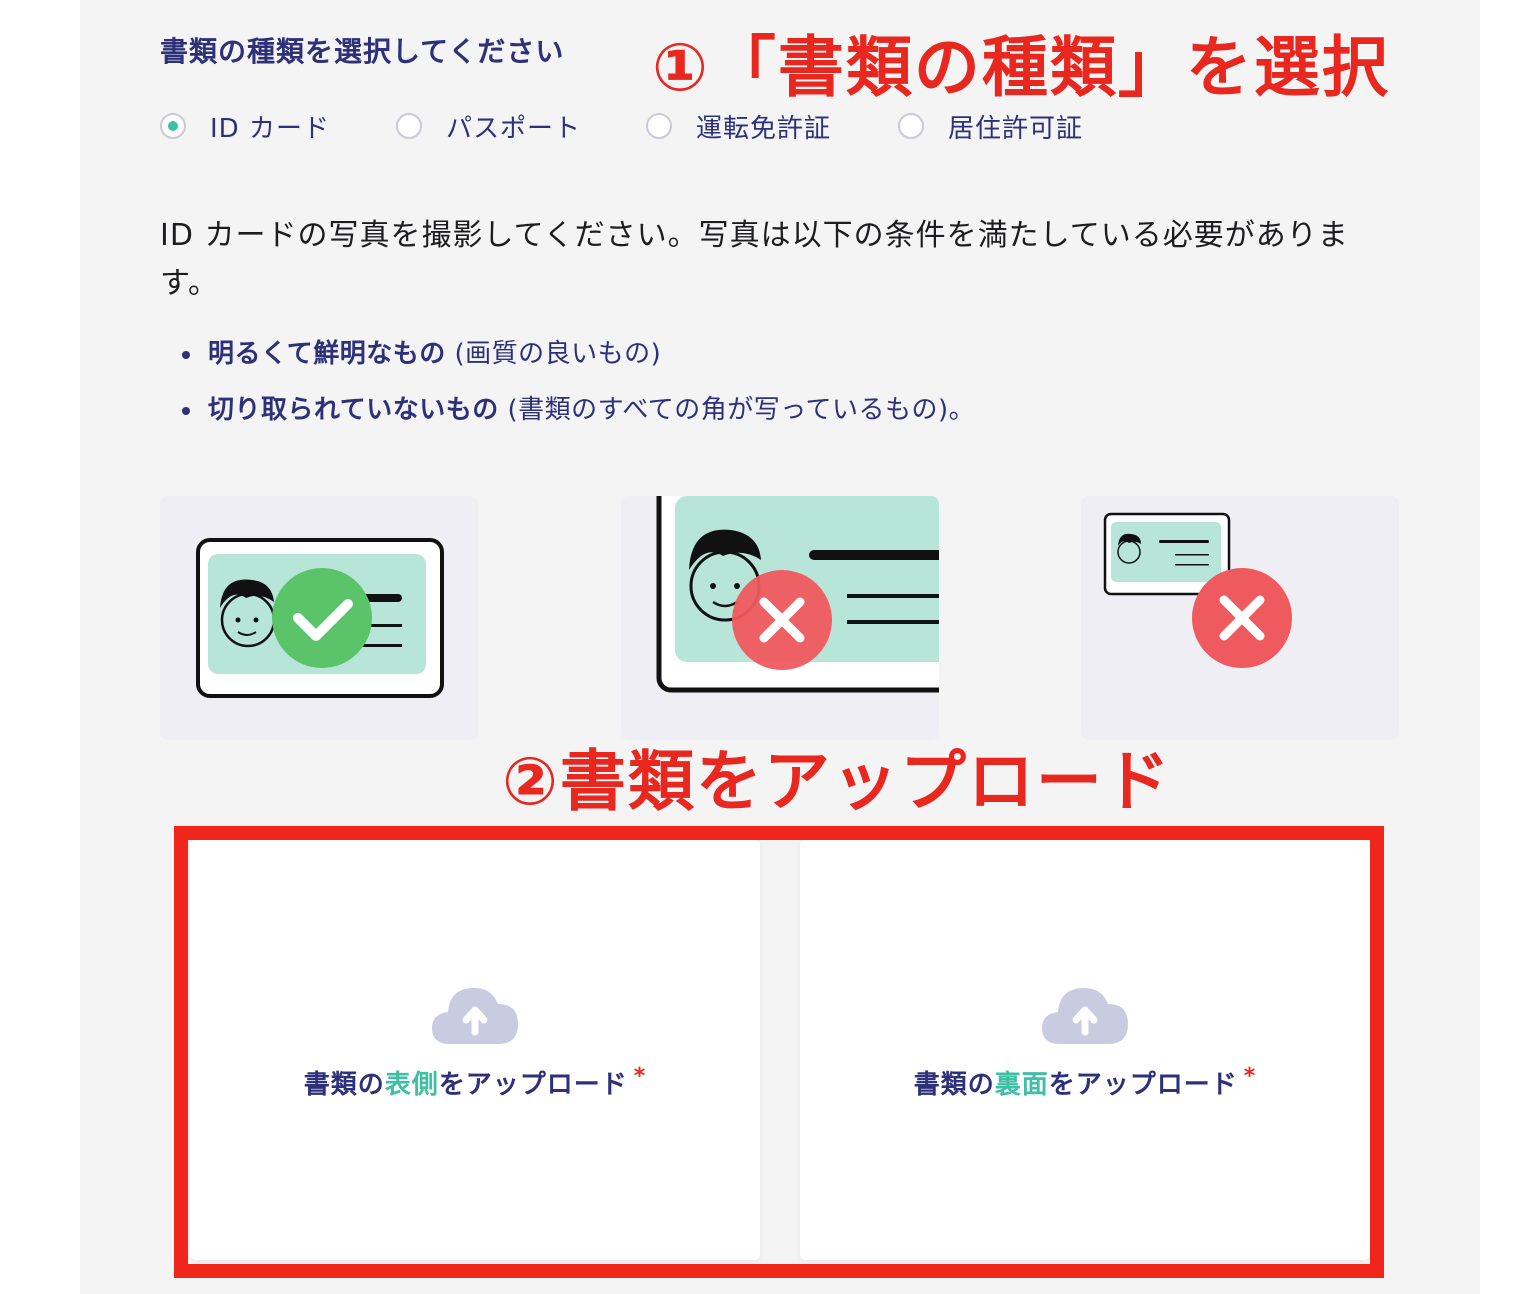  Describe the element at coordinates (270, 128) in the screenshot. I see `radio-label: ID カード` at that location.